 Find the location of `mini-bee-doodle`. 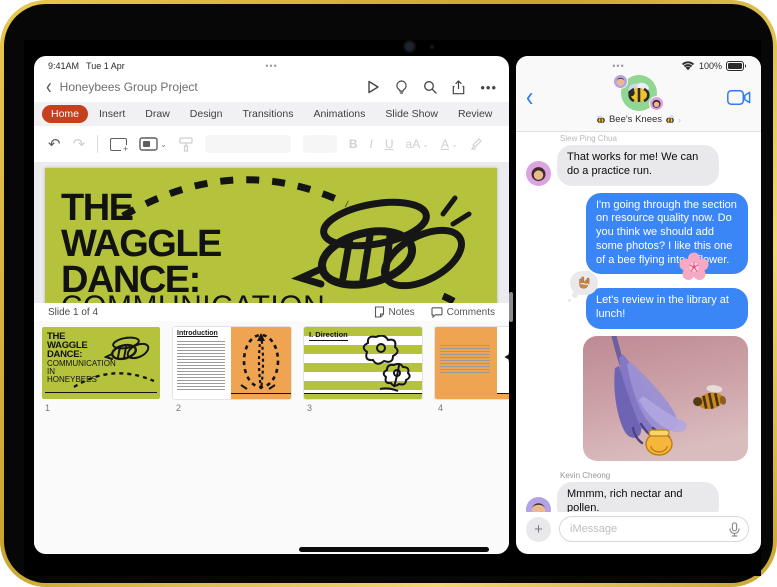

mini-bee-doodle is located at coordinates (127, 348).